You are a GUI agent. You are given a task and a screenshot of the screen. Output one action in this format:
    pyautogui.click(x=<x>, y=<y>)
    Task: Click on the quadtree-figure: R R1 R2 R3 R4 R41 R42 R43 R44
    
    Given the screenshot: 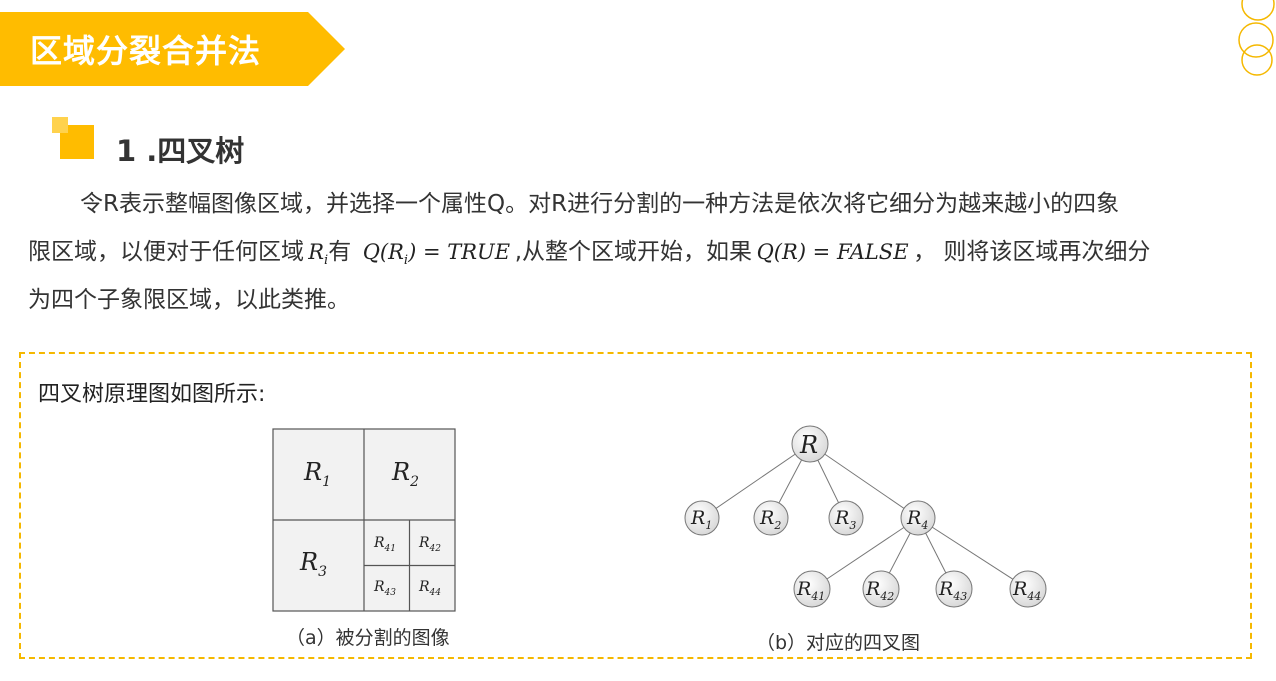 What is the action you would take?
    pyautogui.click(x=865, y=516)
    